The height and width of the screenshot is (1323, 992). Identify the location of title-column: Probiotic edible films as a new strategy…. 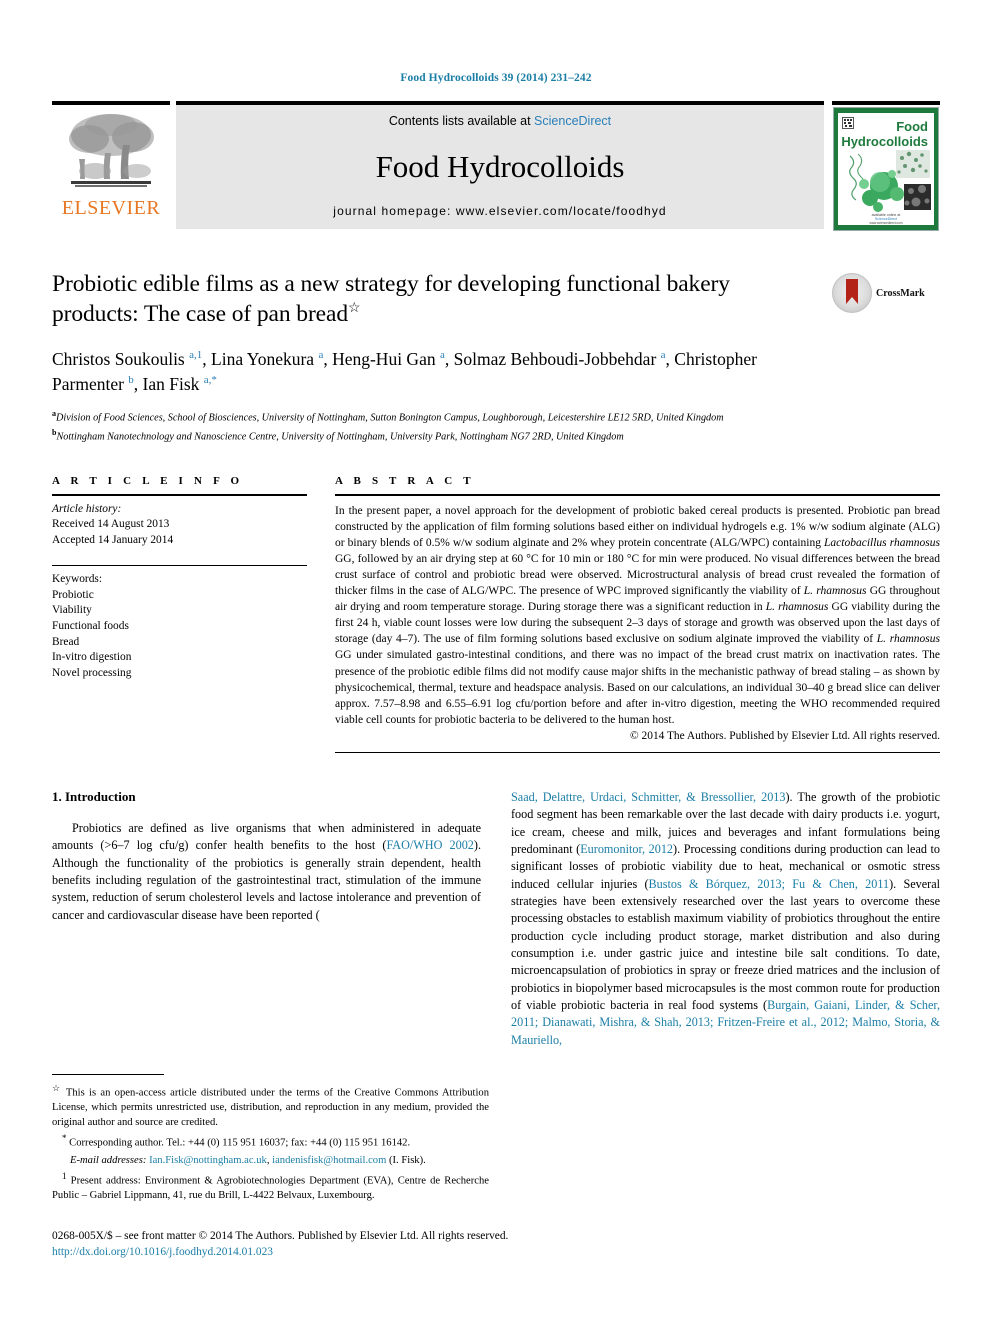
(442, 357).